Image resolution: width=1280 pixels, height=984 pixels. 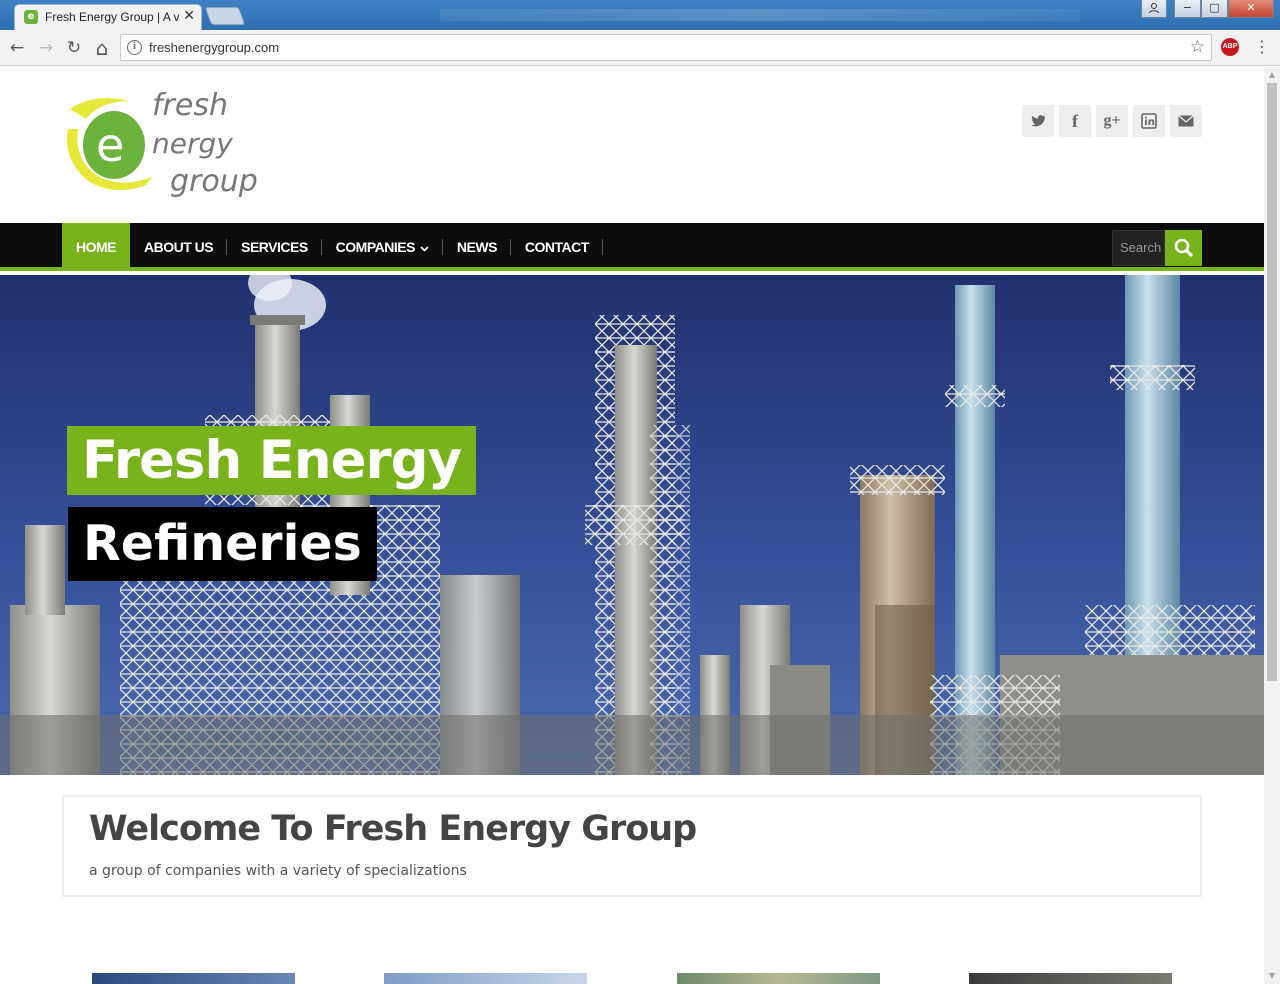 What do you see at coordinates (1251, 9) in the screenshot?
I see `close-window-button: ✕` at bounding box center [1251, 9].